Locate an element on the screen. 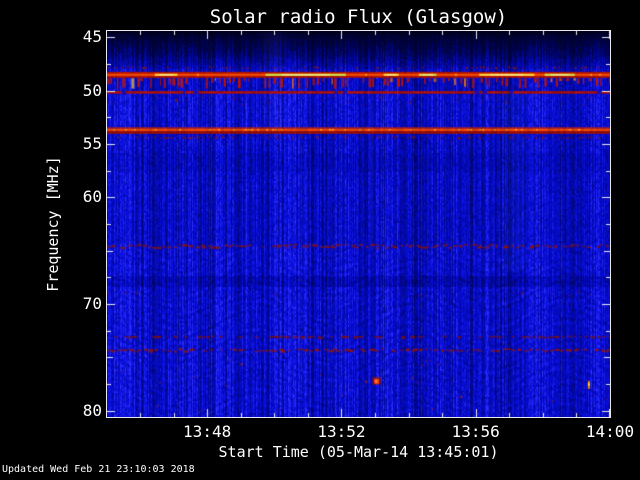 Image resolution: width=640 pixels, height=480 pixels. x-tick-label: 13:48 is located at coordinates (207, 431).